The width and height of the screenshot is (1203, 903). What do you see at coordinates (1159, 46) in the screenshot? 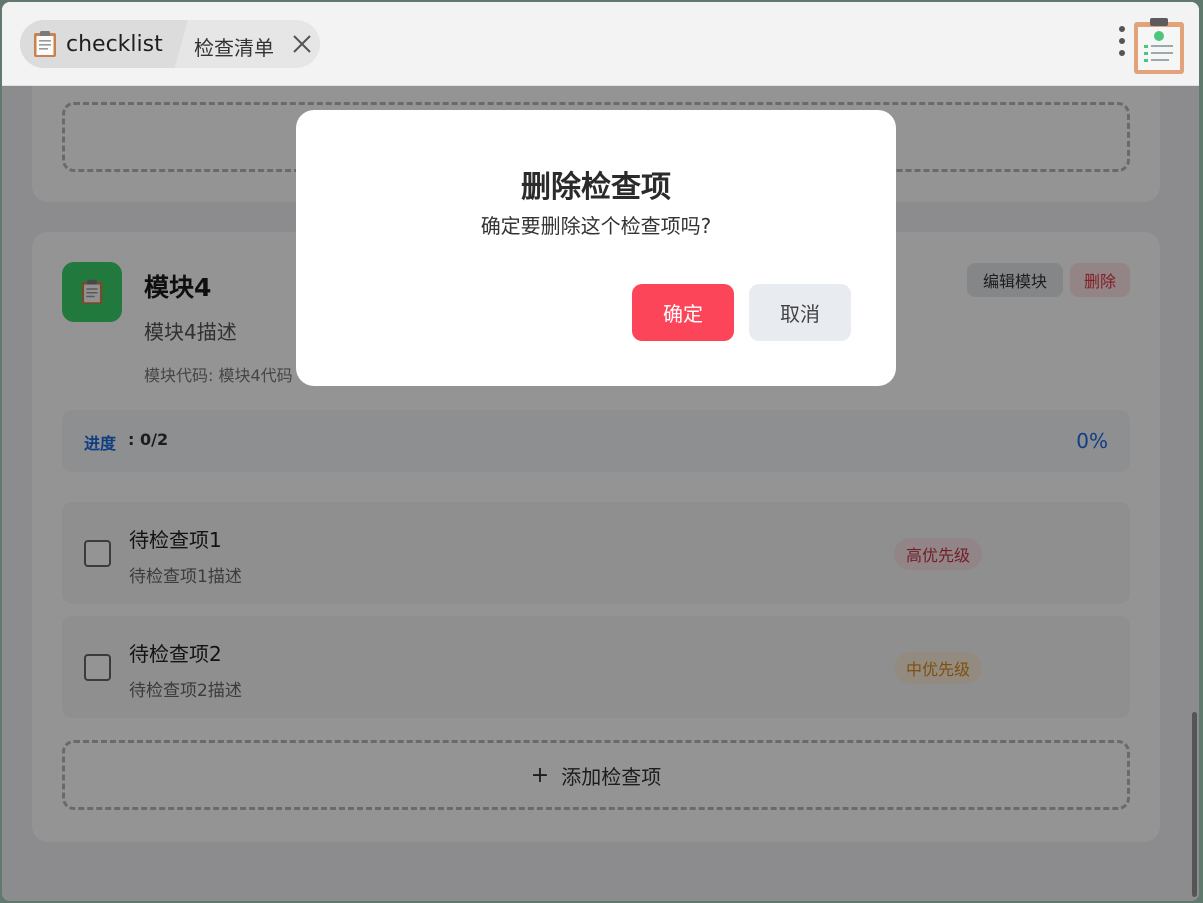
I see `clipboard-checklist-icon` at bounding box center [1159, 46].